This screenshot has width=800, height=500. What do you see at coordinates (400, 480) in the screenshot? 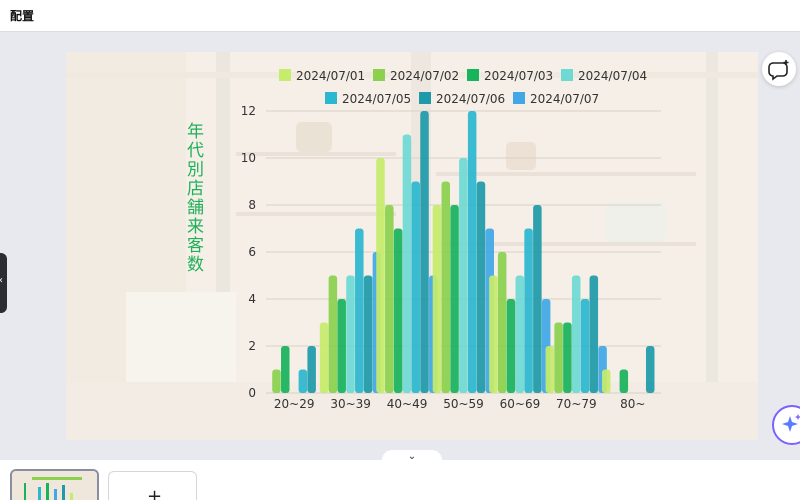
I see `page-strip: +` at bounding box center [400, 480].